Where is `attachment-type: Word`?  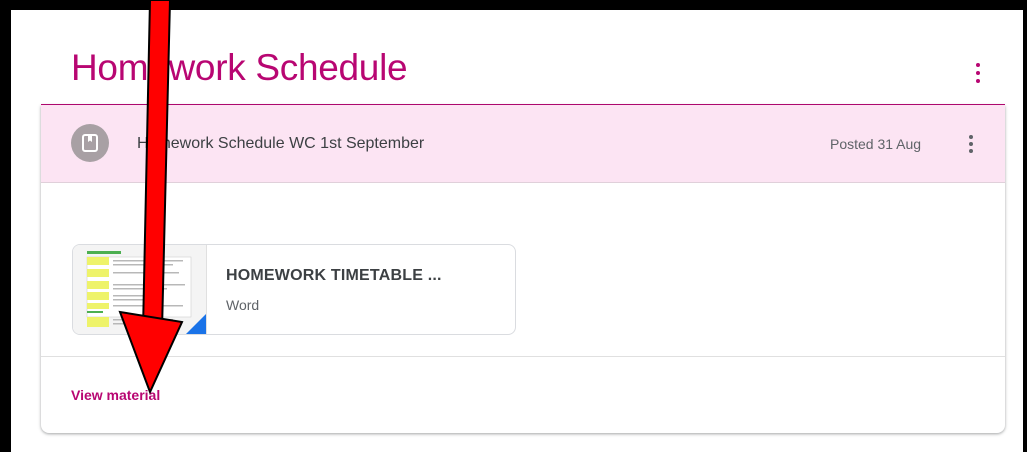 attachment-type: Word is located at coordinates (243, 305).